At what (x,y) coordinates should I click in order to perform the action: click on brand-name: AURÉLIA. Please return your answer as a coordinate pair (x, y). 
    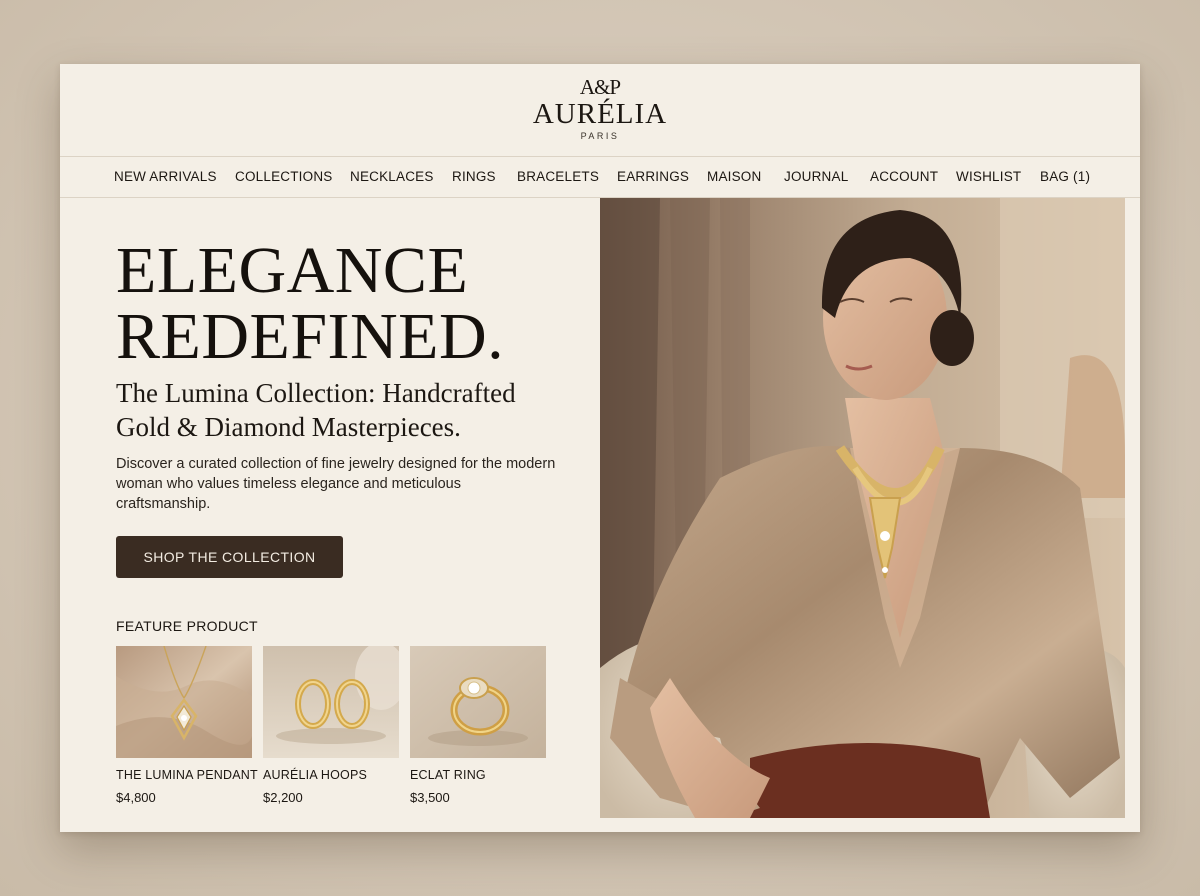
    Looking at the image, I should click on (600, 114).